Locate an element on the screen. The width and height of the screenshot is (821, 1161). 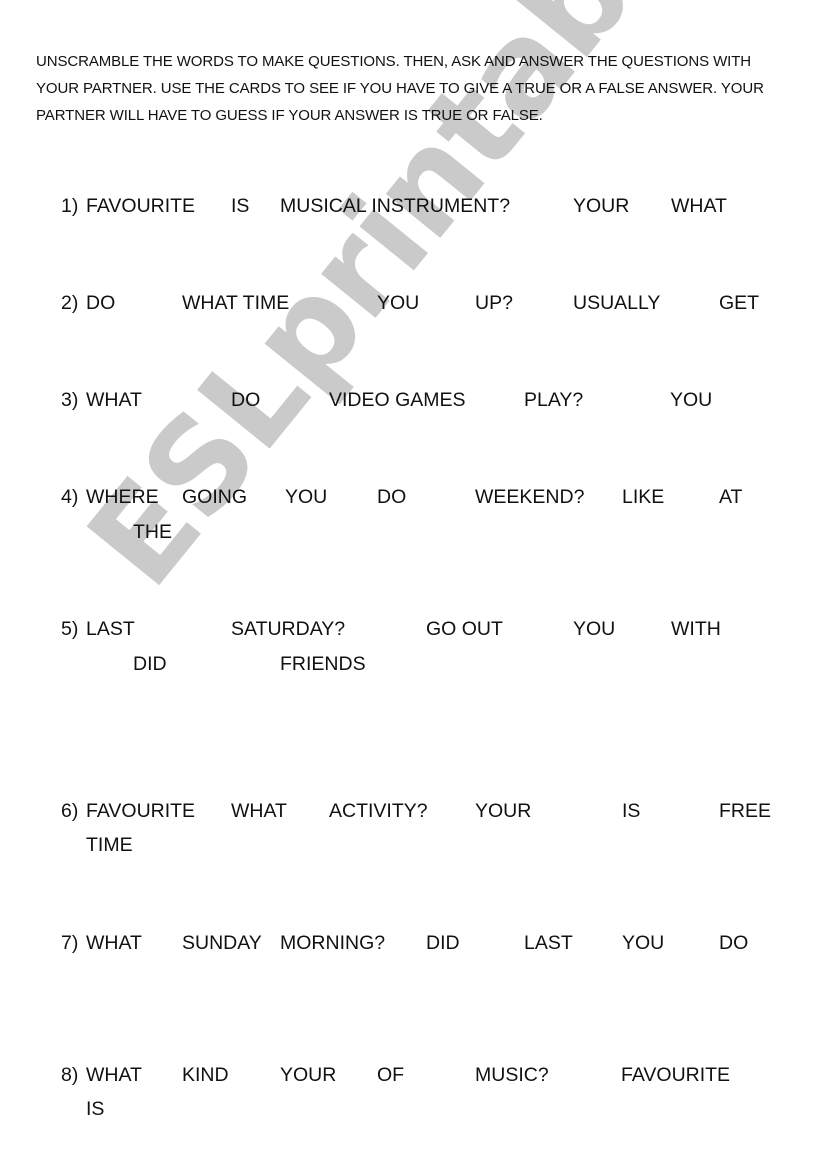
item-number: 7) is located at coordinates (70, 943).